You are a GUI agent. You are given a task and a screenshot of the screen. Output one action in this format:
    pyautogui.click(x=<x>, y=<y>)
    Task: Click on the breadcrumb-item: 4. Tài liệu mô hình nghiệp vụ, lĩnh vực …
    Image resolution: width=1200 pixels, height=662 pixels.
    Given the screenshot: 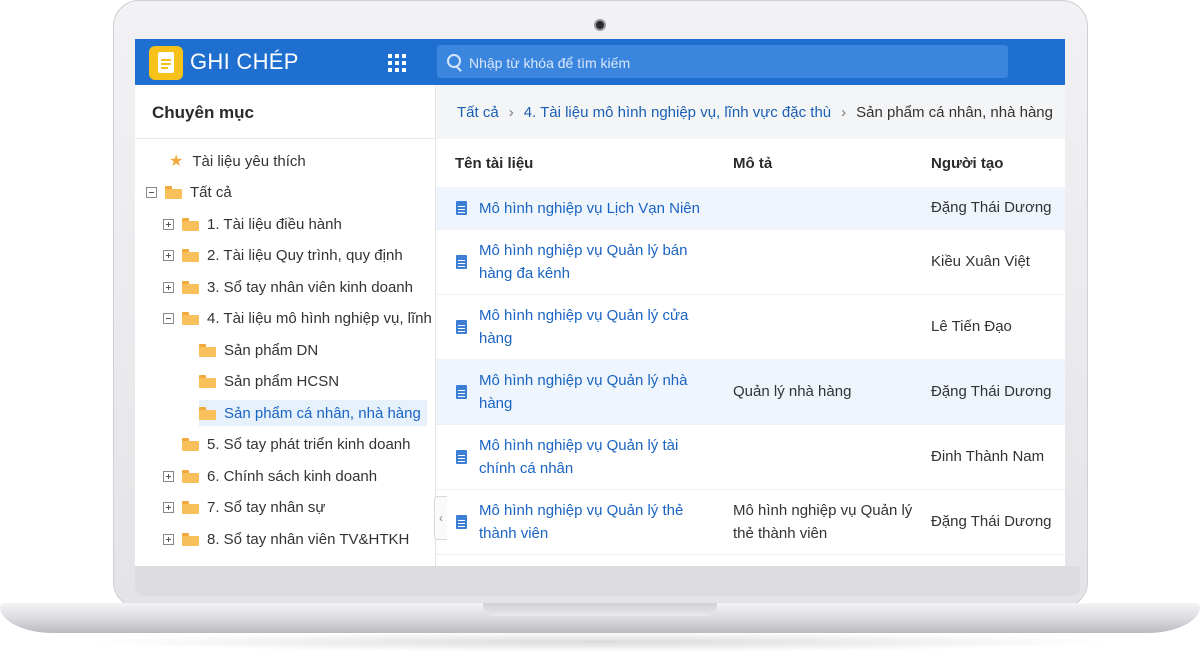 What is the action you would take?
    pyautogui.click(x=677, y=112)
    